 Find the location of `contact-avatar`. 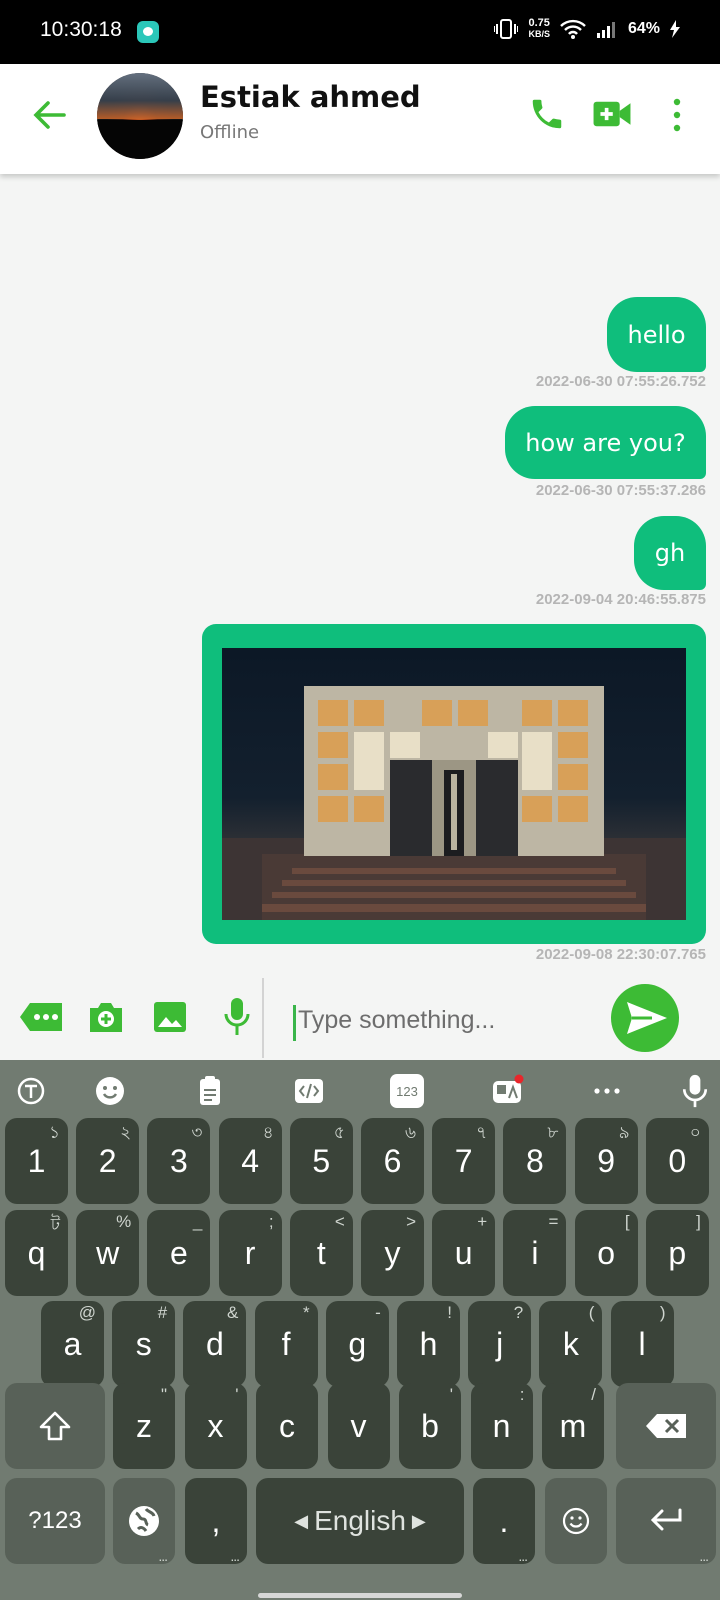

contact-avatar is located at coordinates (140, 116).